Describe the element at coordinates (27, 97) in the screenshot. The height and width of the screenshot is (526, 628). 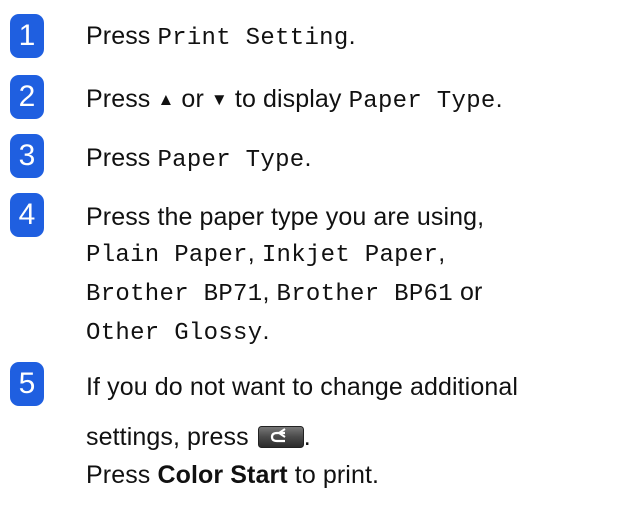
I see `step-number-badge: 2` at that location.